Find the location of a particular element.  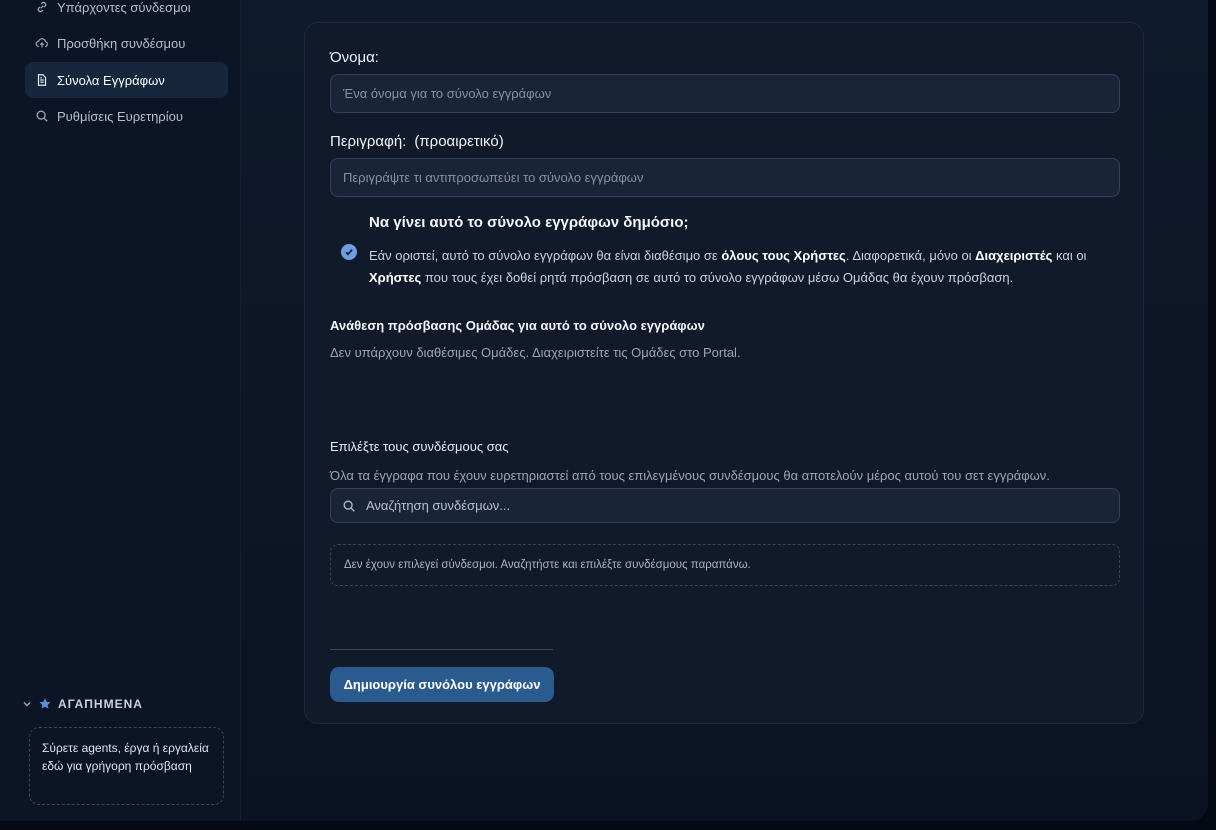

sidebar-item-label: Σύνολα Εγγράφων is located at coordinates (111, 80).